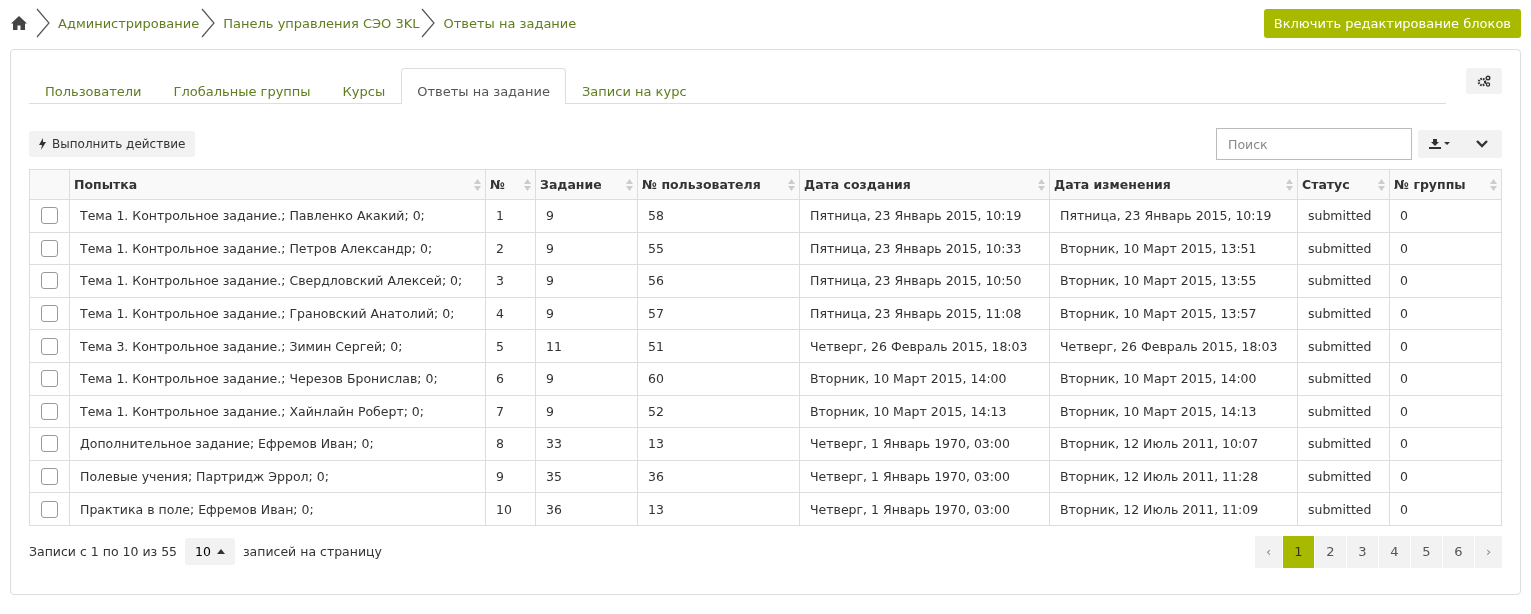 This screenshot has height=614, width=1531. I want to click on table-cell: 6, so click(510, 379).